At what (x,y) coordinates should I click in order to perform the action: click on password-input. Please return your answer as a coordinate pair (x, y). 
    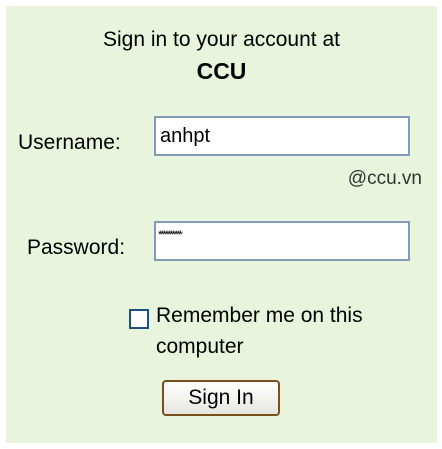
    Looking at the image, I should click on (282, 241).